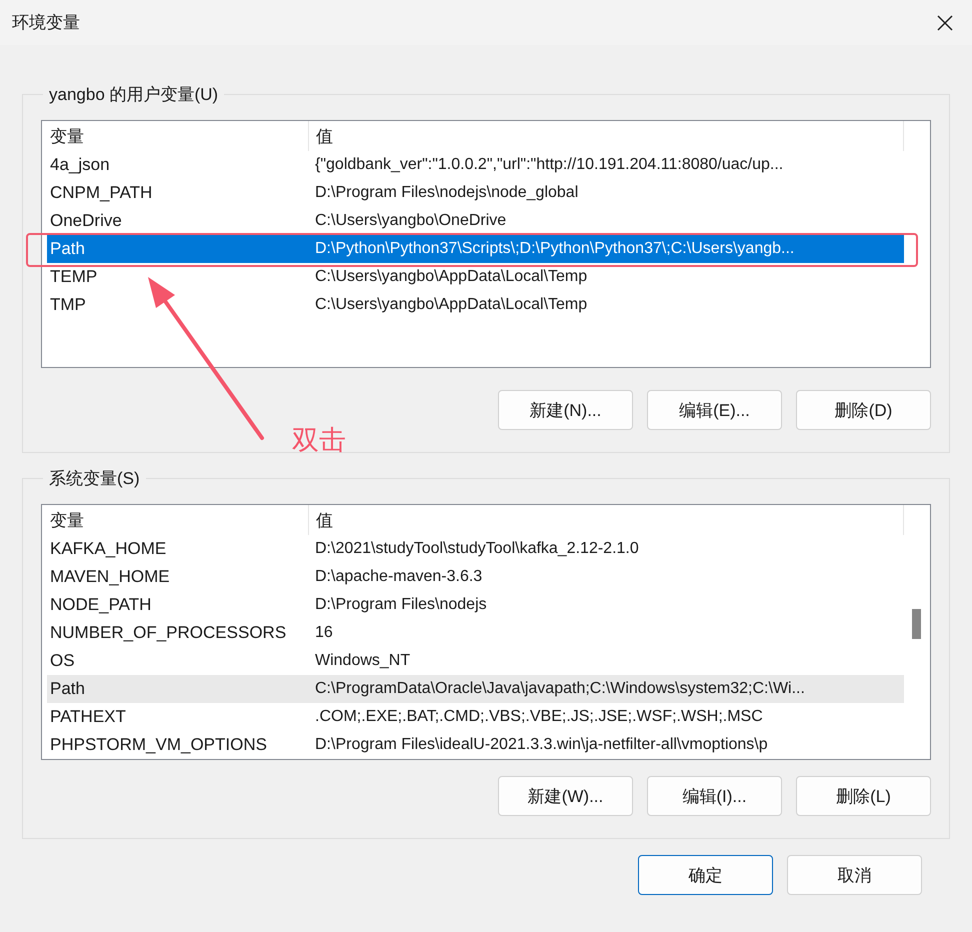 The height and width of the screenshot is (932, 972). I want to click on variable-name: NUMBER_OF_PROCESSORS, so click(168, 633).